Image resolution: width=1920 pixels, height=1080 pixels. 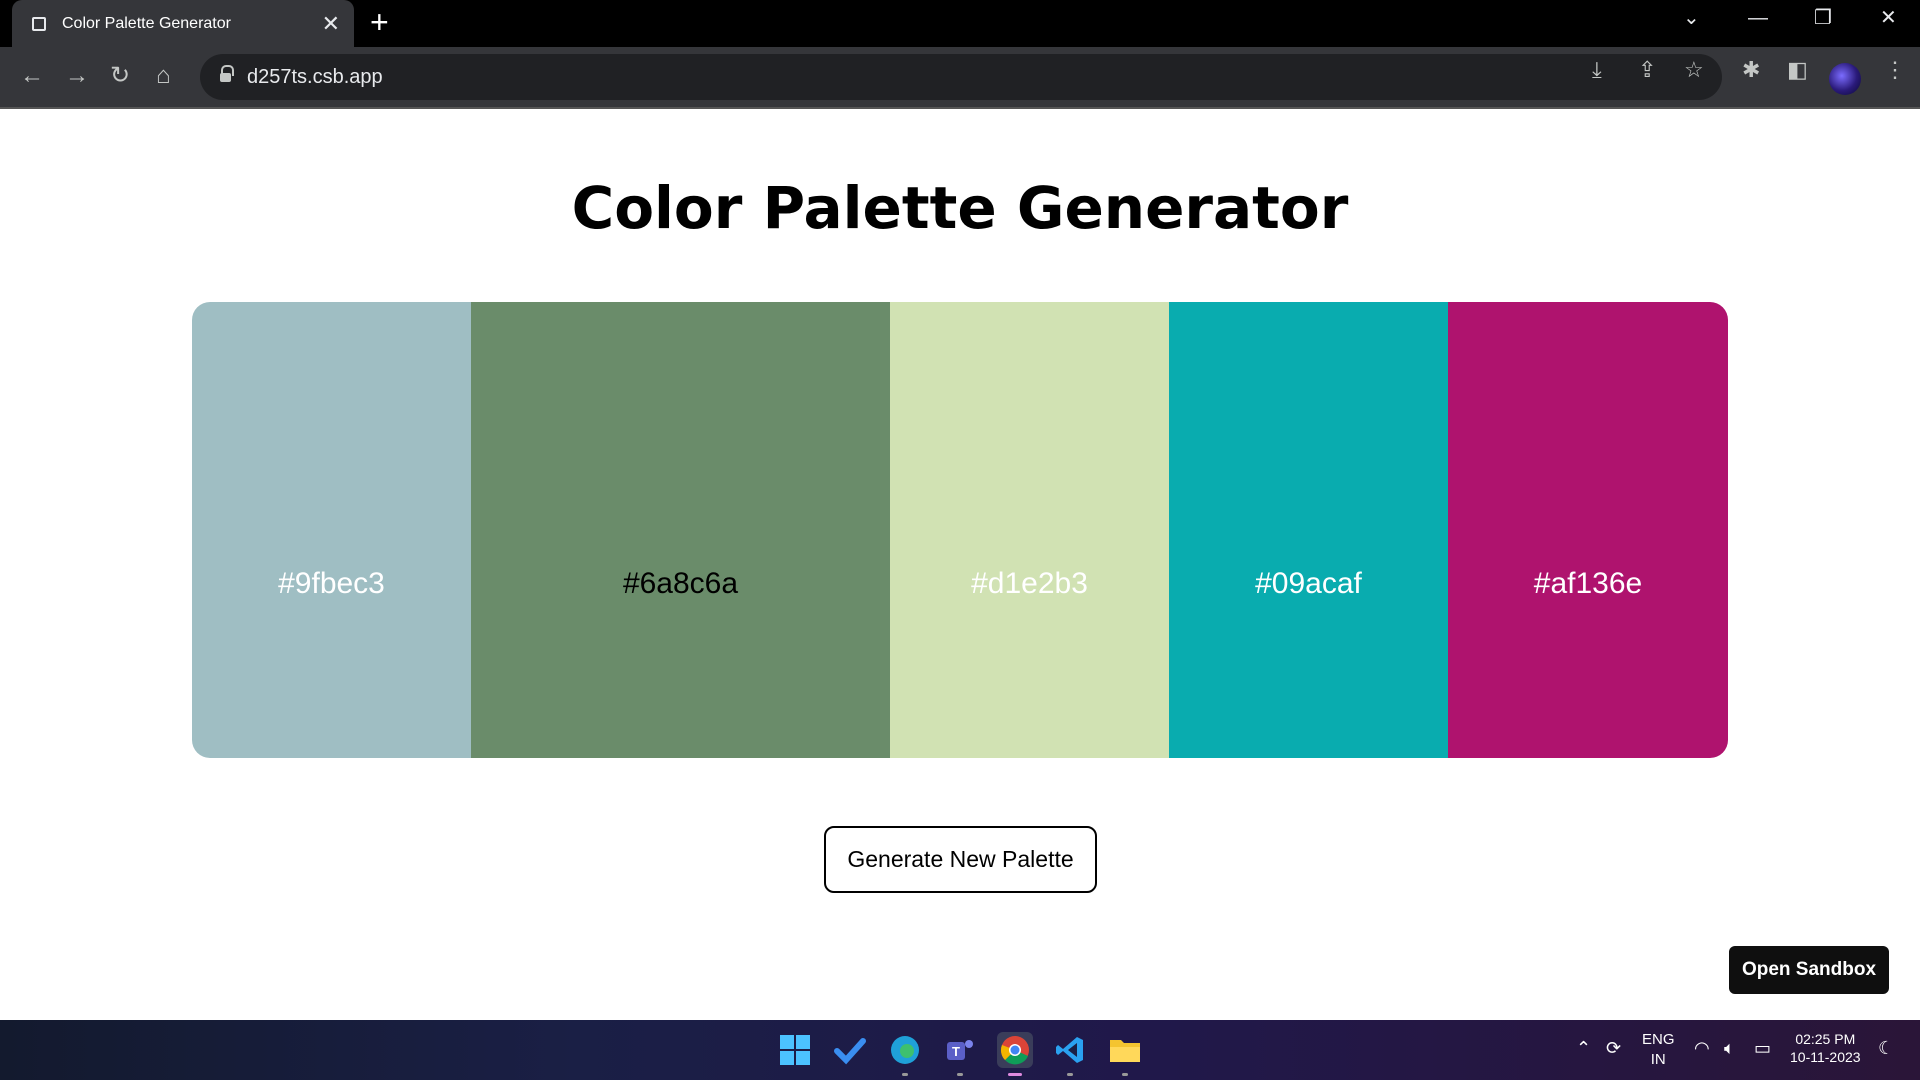 What do you see at coordinates (905, 1054) in the screenshot?
I see `edge-browser-icon` at bounding box center [905, 1054].